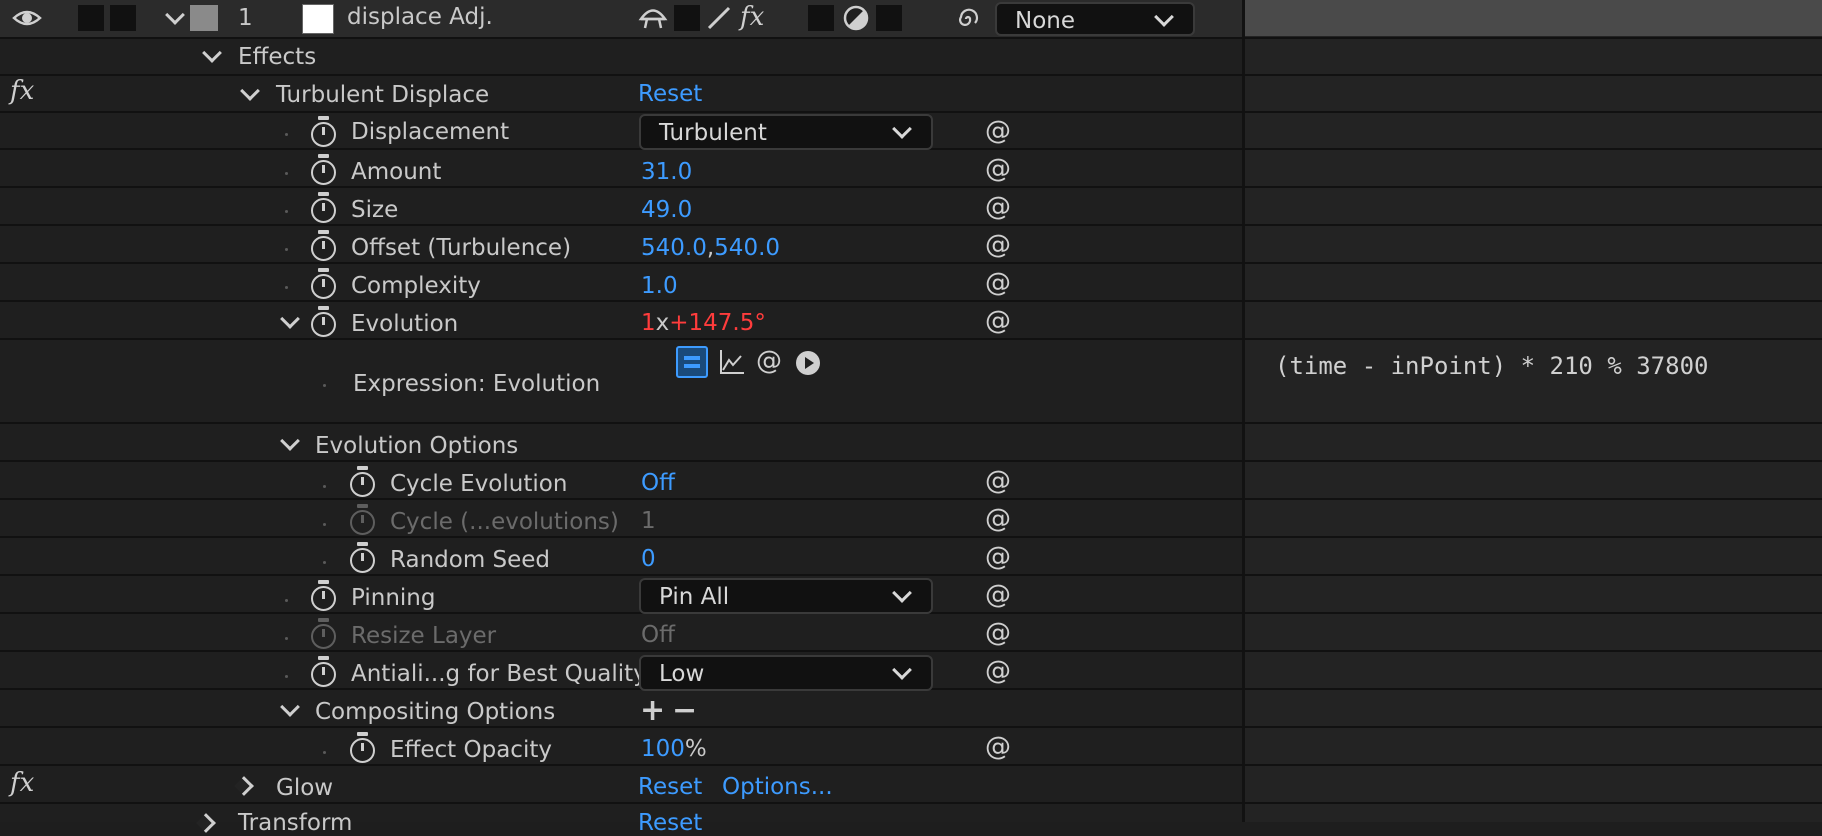 This screenshot has height=836, width=1822. What do you see at coordinates (295, 823) in the screenshot?
I see `transform-label: Transform` at bounding box center [295, 823].